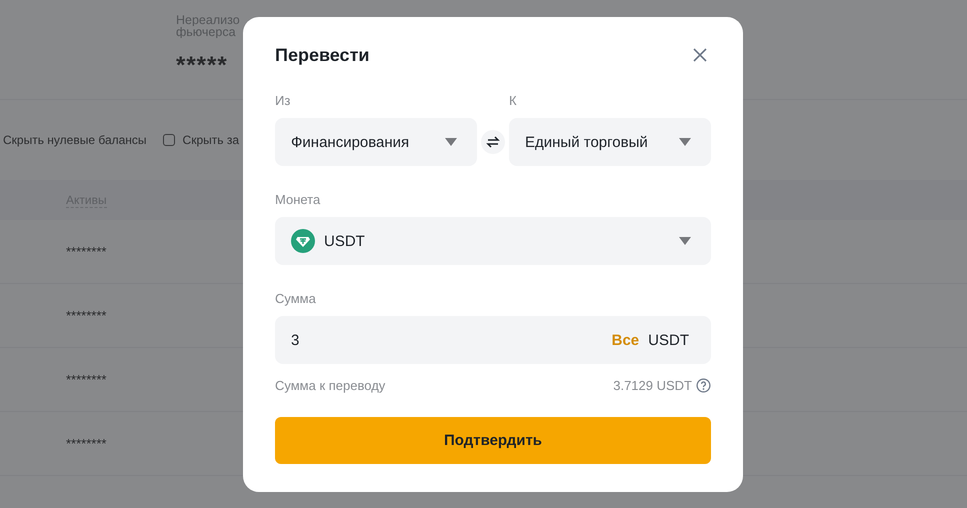 Image resolution: width=967 pixels, height=508 pixels. Describe the element at coordinates (493, 440) in the screenshot. I see `confirm-button: Подтвердить` at that location.